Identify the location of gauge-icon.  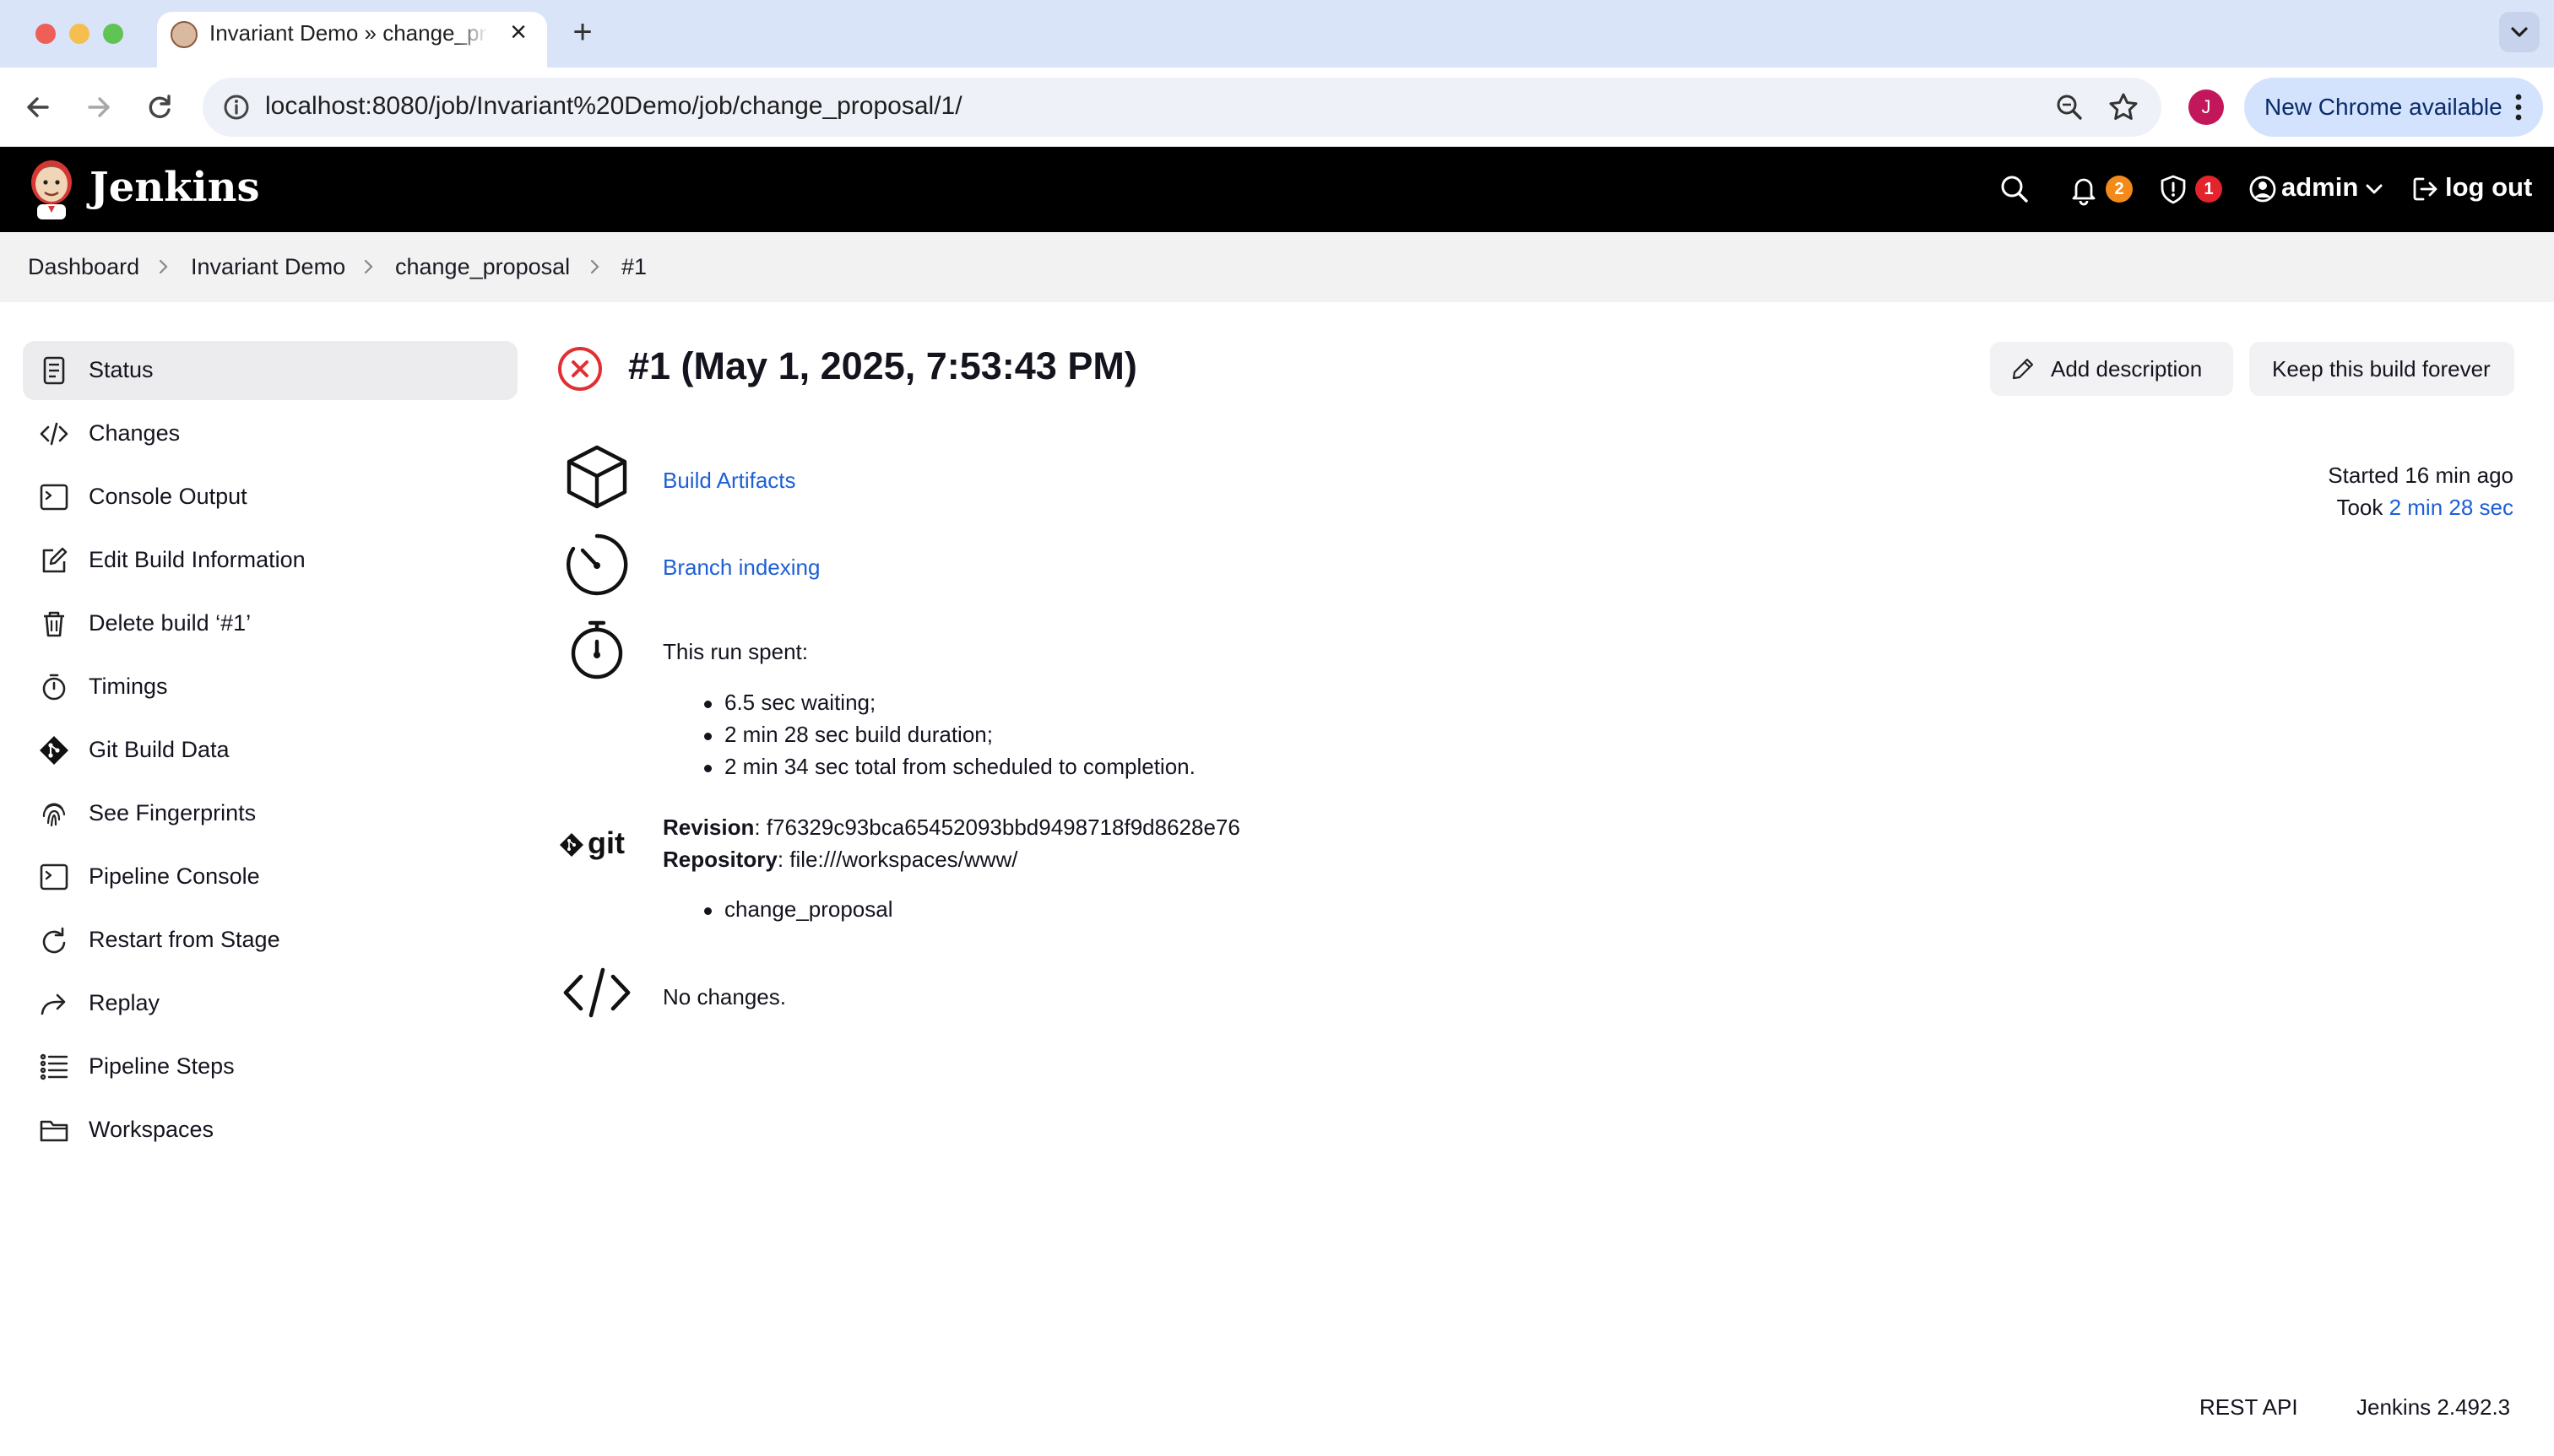
(597, 564).